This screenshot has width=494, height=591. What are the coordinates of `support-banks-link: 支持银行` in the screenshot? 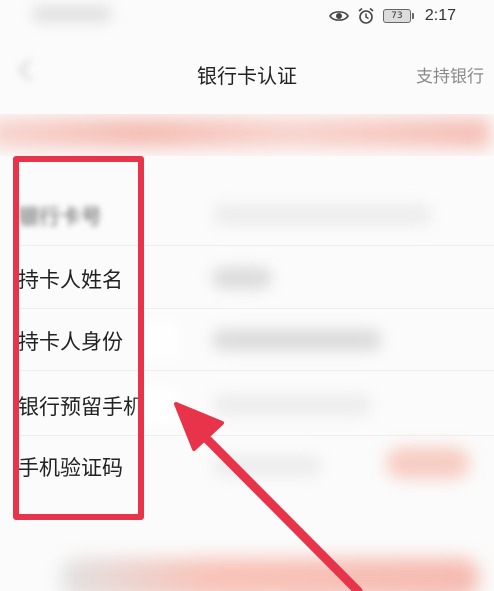 It's located at (450, 74).